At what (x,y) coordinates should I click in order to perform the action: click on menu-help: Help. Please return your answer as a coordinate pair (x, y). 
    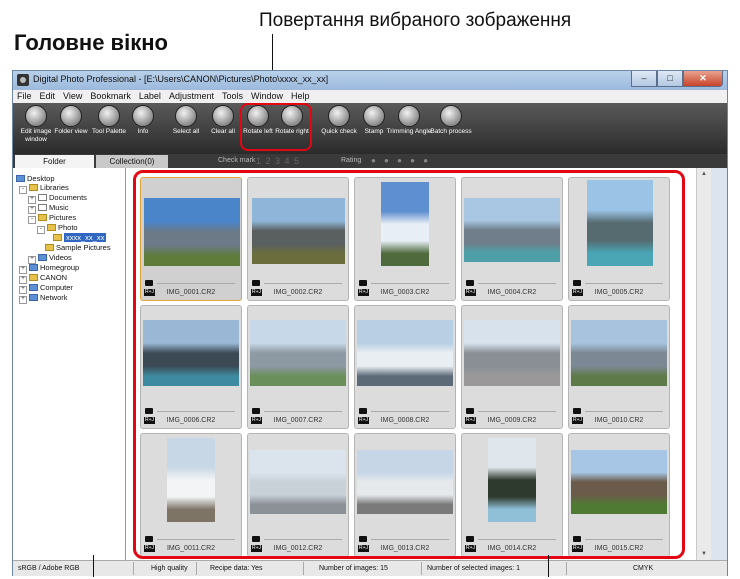
    Looking at the image, I should click on (300, 96).